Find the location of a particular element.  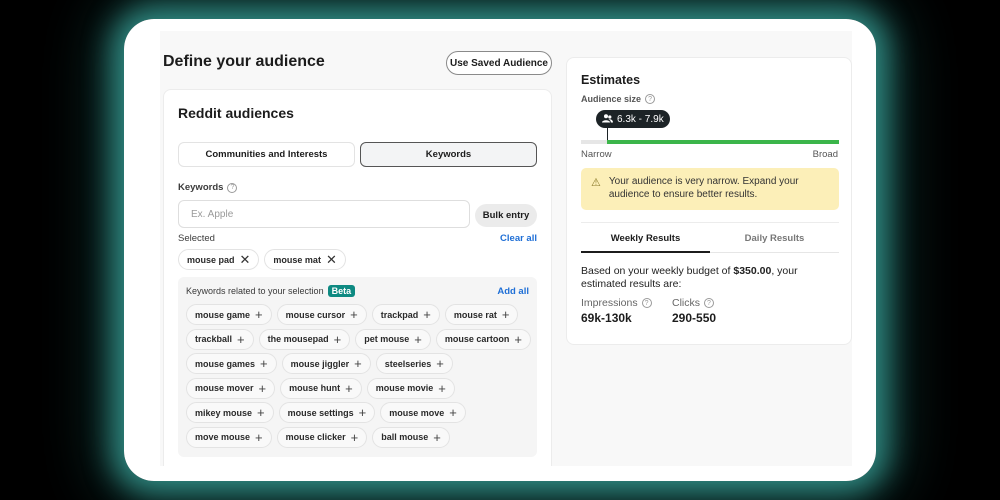

related-keyword-row: mouse mover + mouse hunt + mouse movie + is located at coordinates (358, 388).